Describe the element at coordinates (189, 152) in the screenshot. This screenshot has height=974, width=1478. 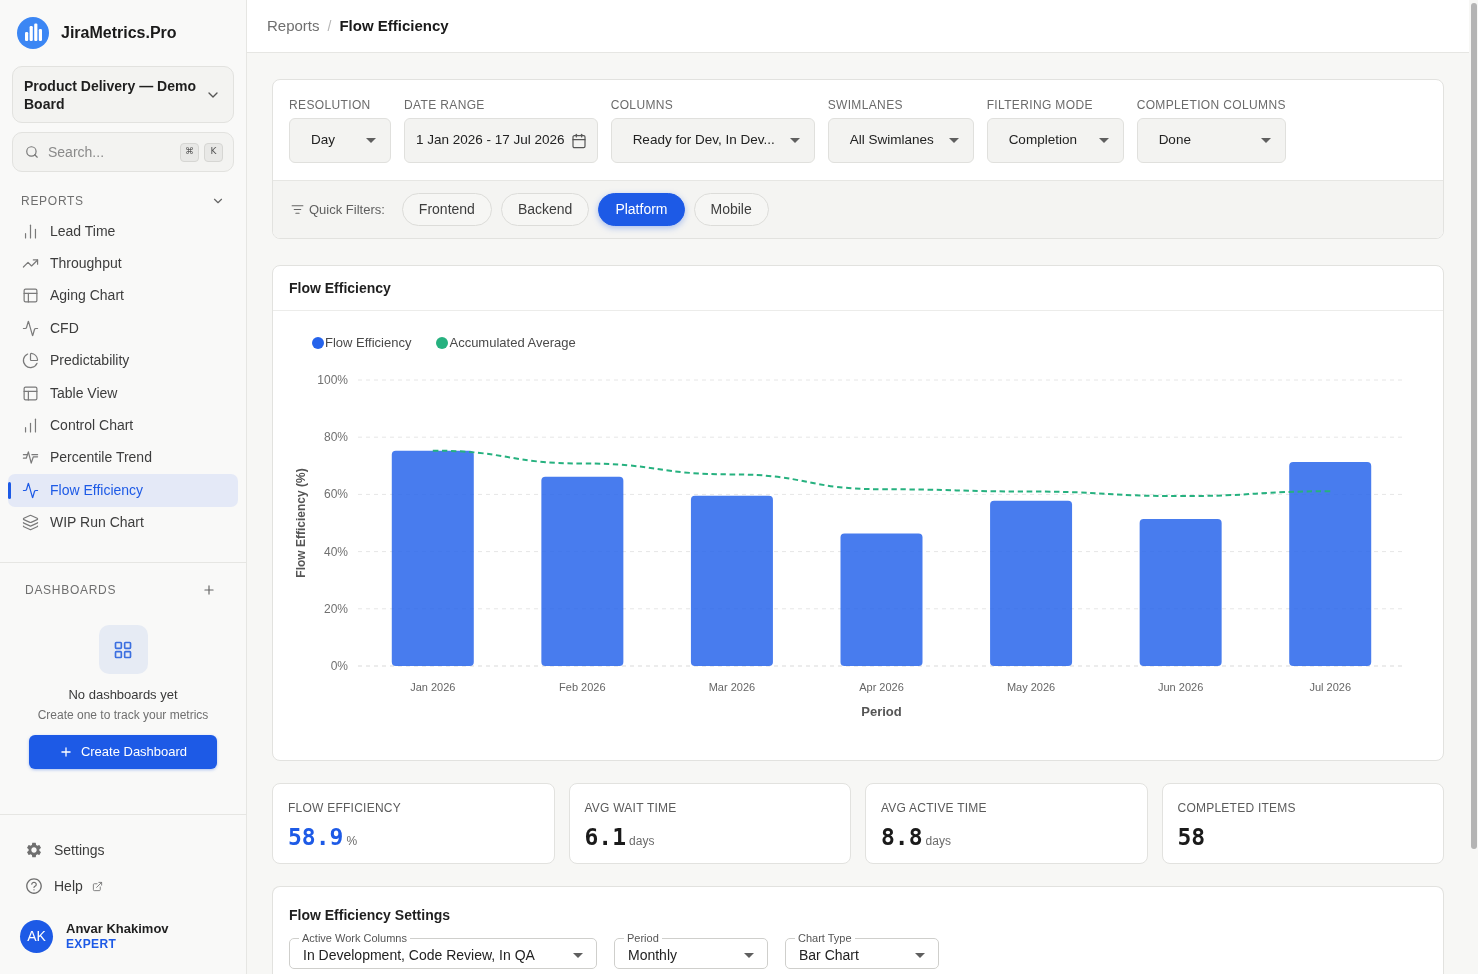
I see `shortcut-key: ⌘` at that location.